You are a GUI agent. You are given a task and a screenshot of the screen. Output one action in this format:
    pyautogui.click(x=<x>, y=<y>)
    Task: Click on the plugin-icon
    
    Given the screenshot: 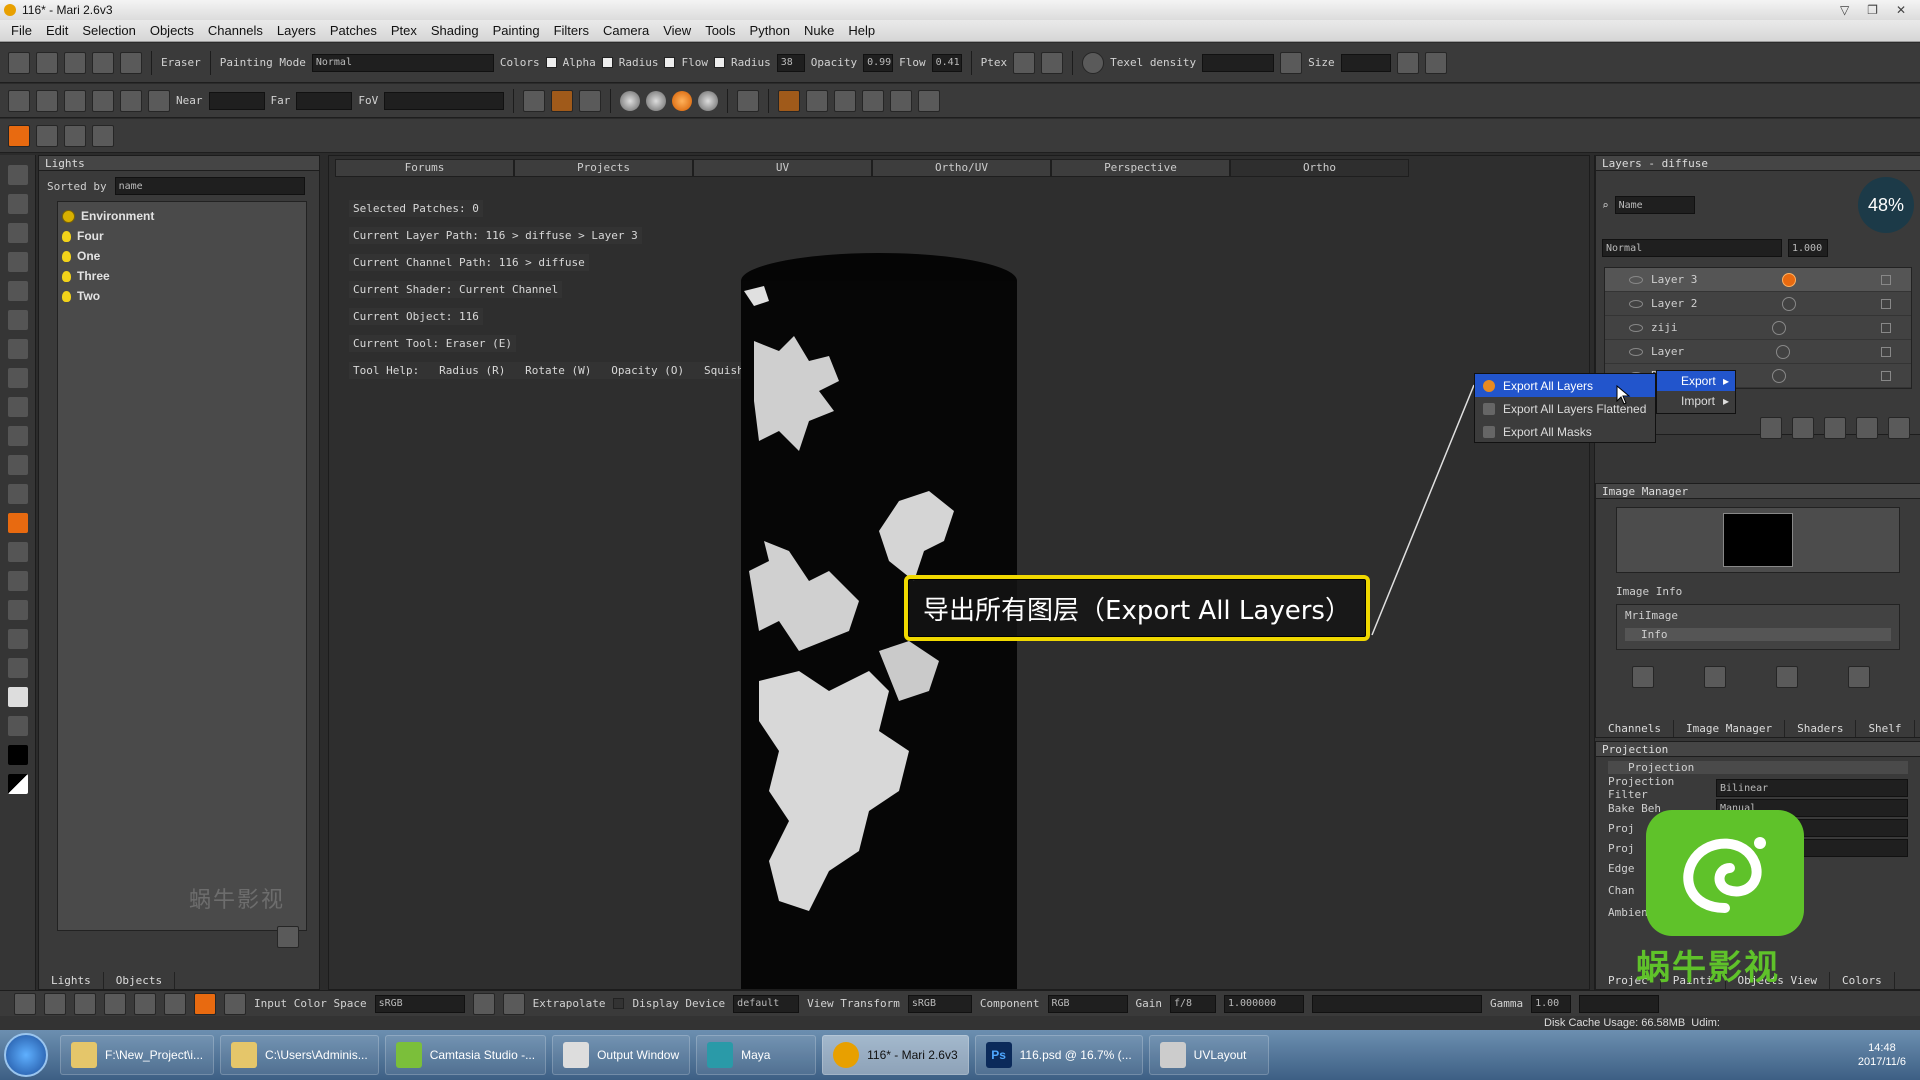 What is the action you would take?
    pyautogui.click(x=131, y=62)
    